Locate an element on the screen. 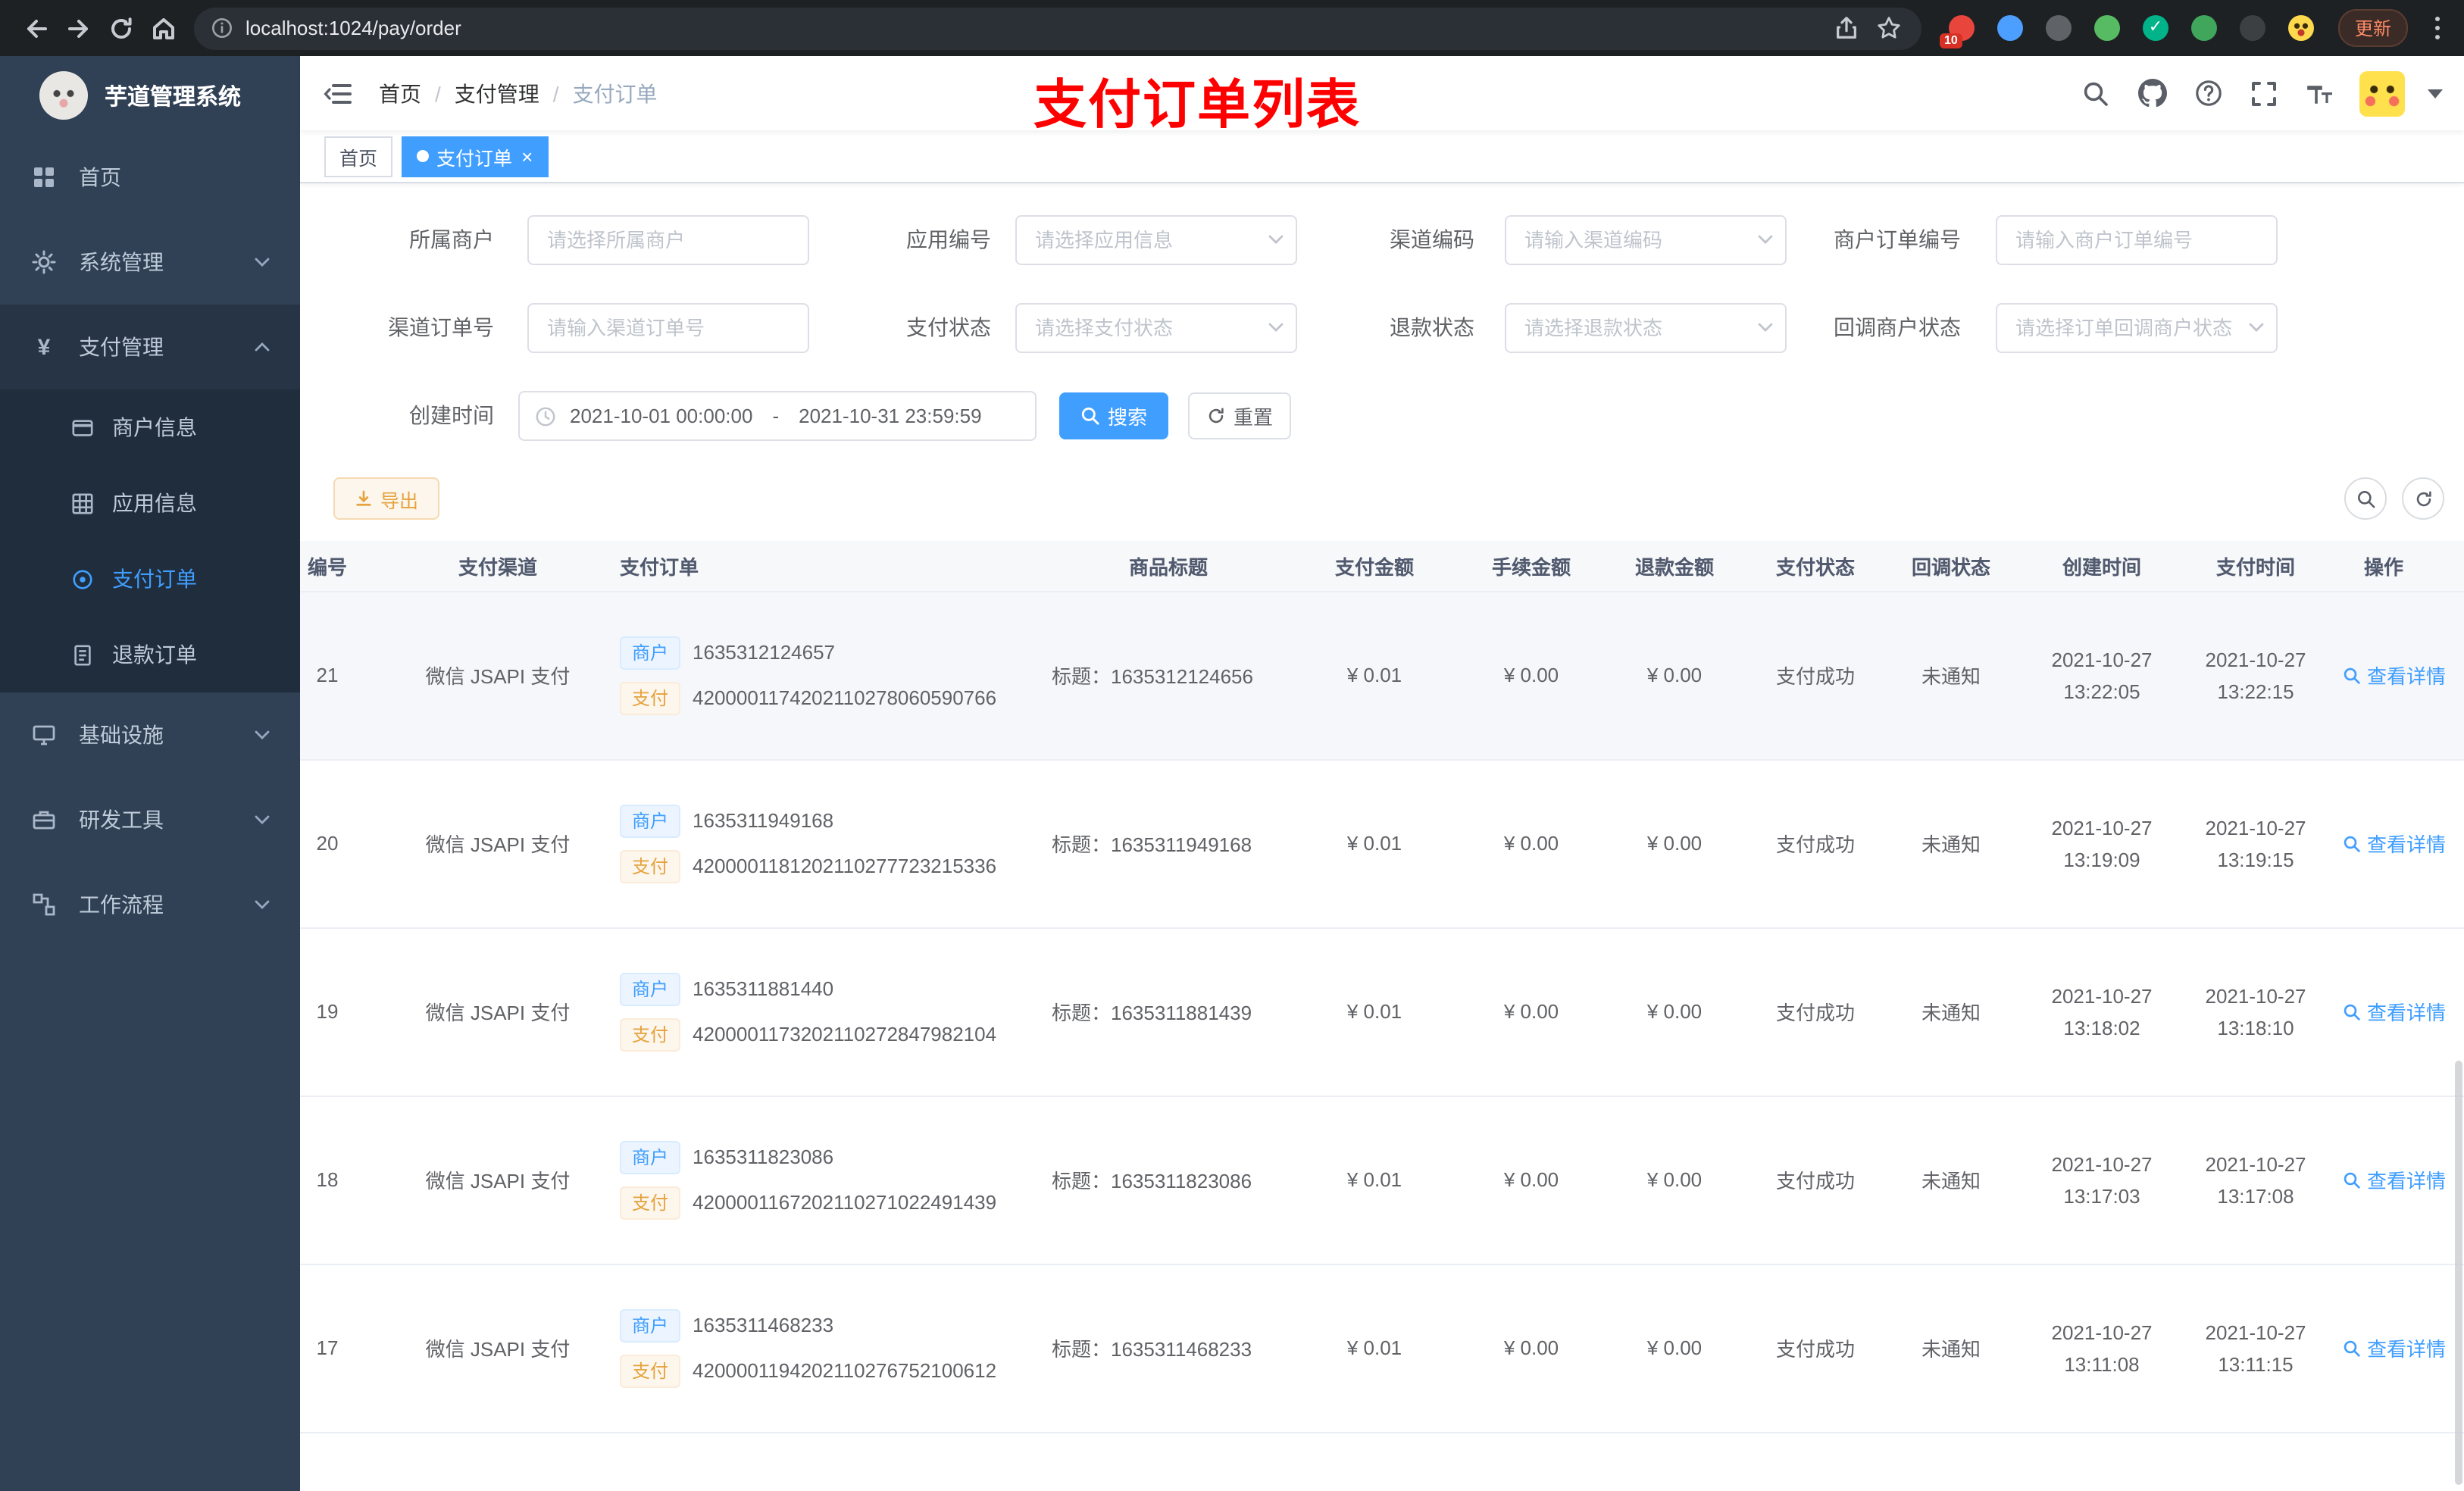 The width and height of the screenshot is (2464, 1491). search-icon is located at coordinates (2095, 93).